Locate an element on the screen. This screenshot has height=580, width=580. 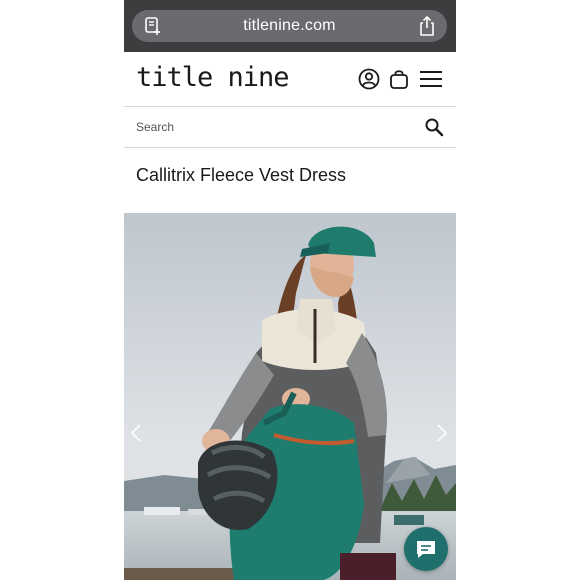
share-icon is located at coordinates (427, 26).